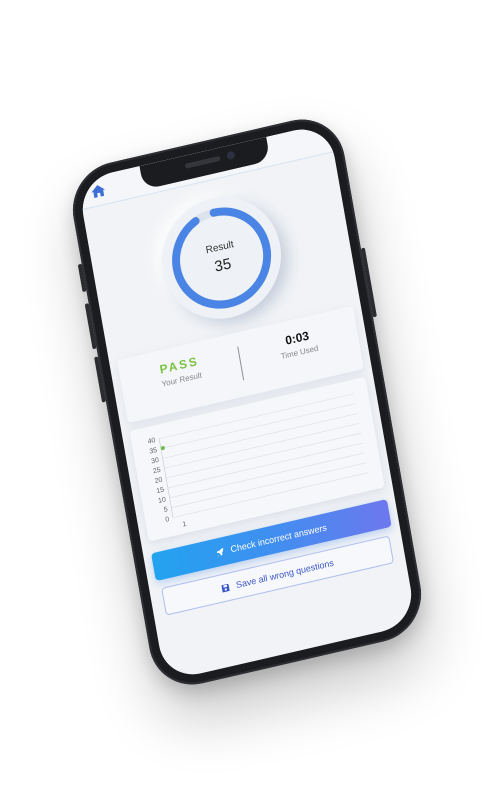 This screenshot has width=494, height=800. Describe the element at coordinates (180, 371) in the screenshot. I see `status-stat: PASS Your Result` at that location.